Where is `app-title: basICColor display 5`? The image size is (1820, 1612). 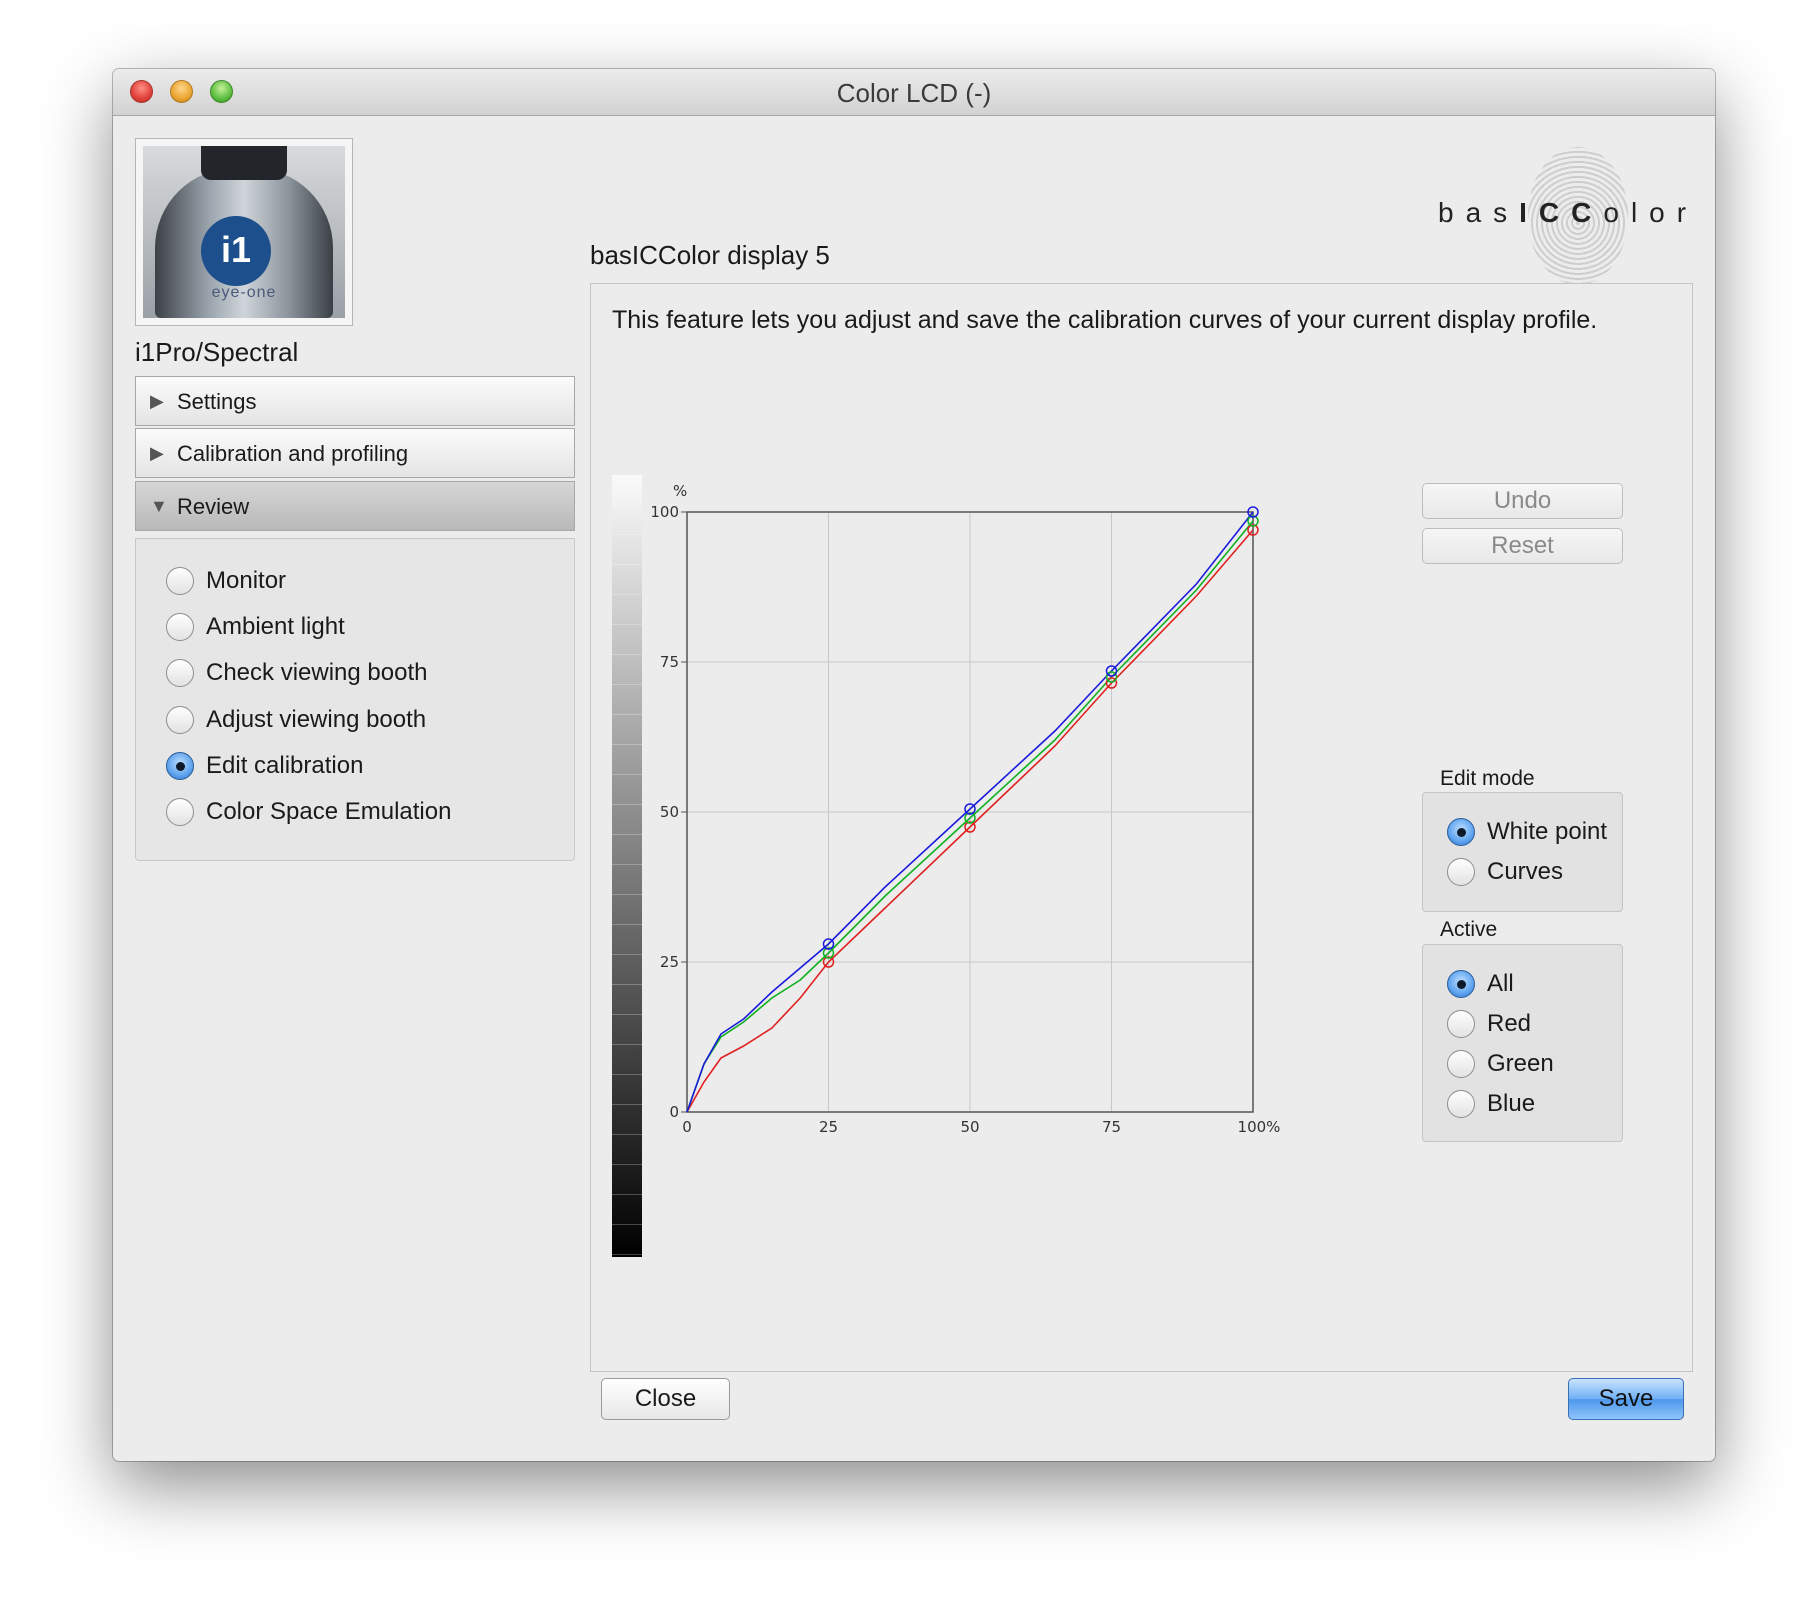 app-title: basICColor display 5 is located at coordinates (710, 255).